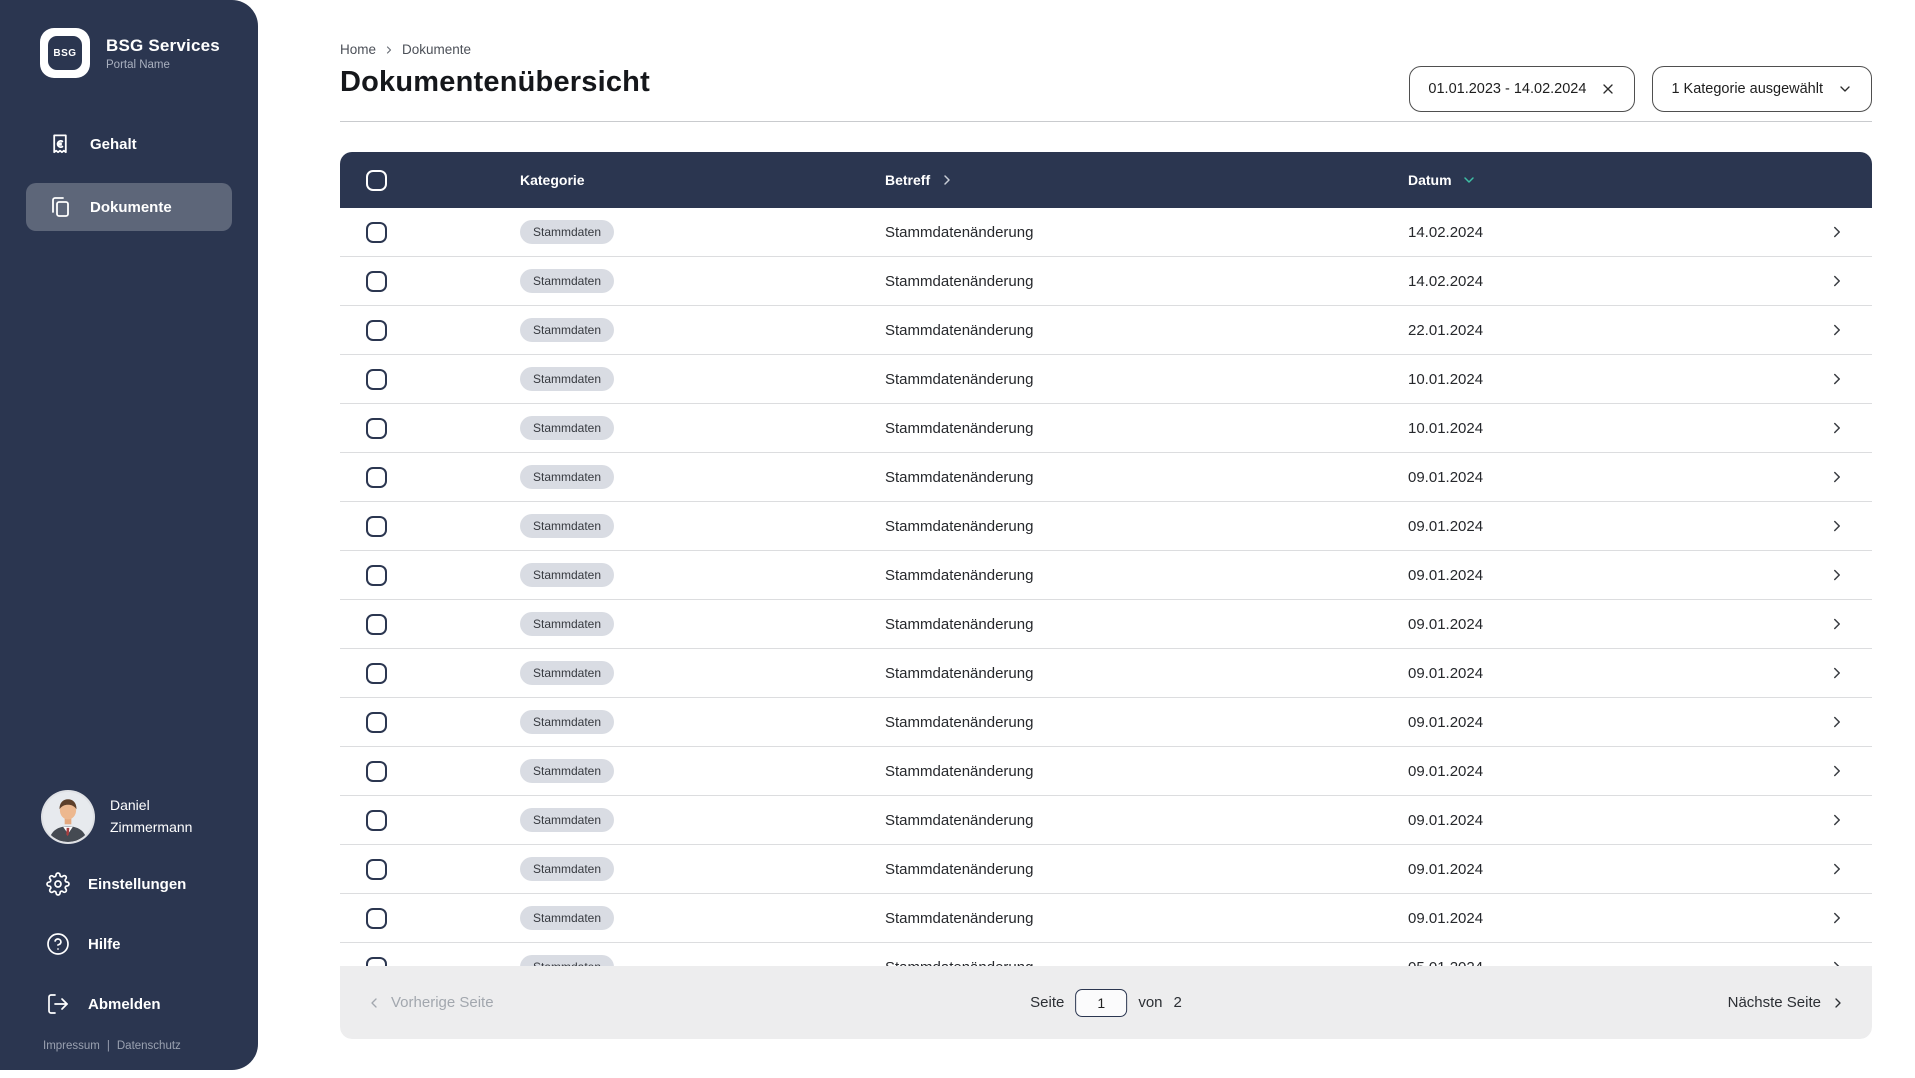  I want to click on page-number-input, so click(1101, 1002).